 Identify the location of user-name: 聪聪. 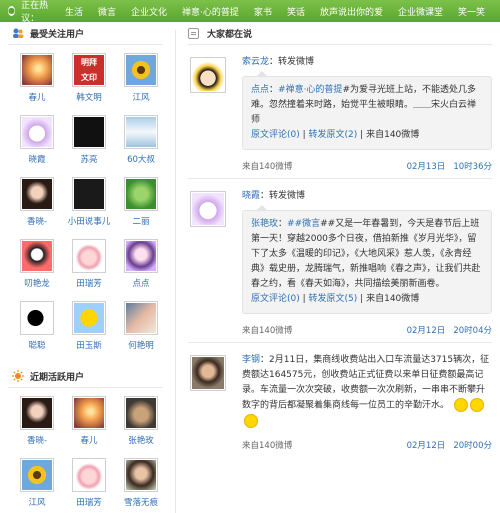
(37, 345).